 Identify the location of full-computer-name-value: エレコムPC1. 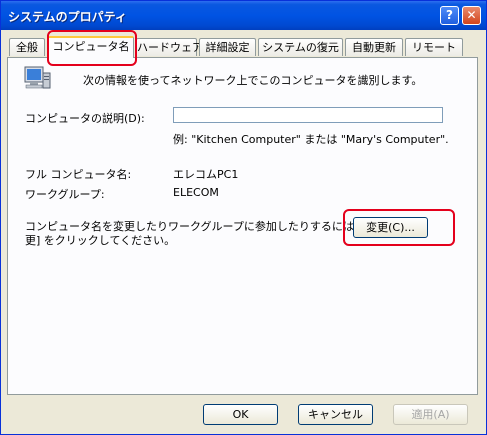
(206, 174).